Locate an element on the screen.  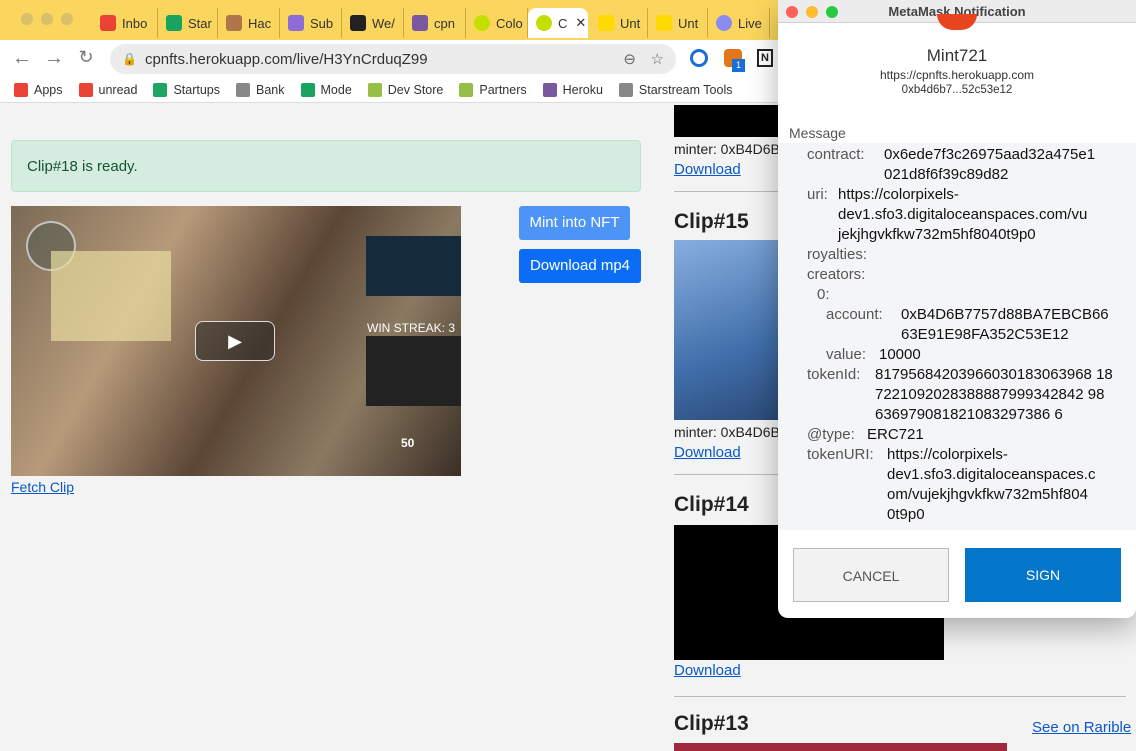
account-address: 0xb4d6b7...52c53e12 is located at coordinates (957, 90).